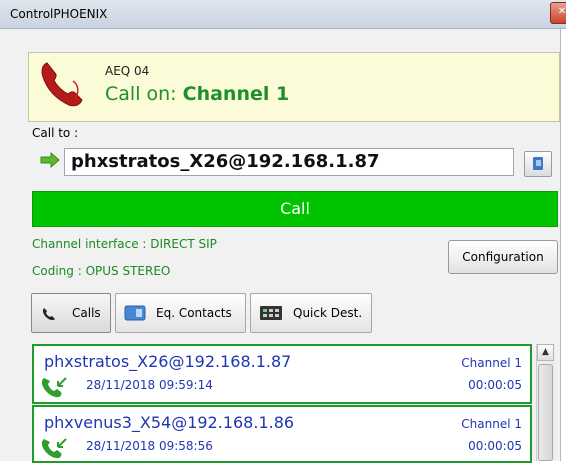 This screenshot has height=463, width=566. Describe the element at coordinates (169, 422) in the screenshot. I see `call-address: phxvenus3_X54@192.168.1.86` at that location.